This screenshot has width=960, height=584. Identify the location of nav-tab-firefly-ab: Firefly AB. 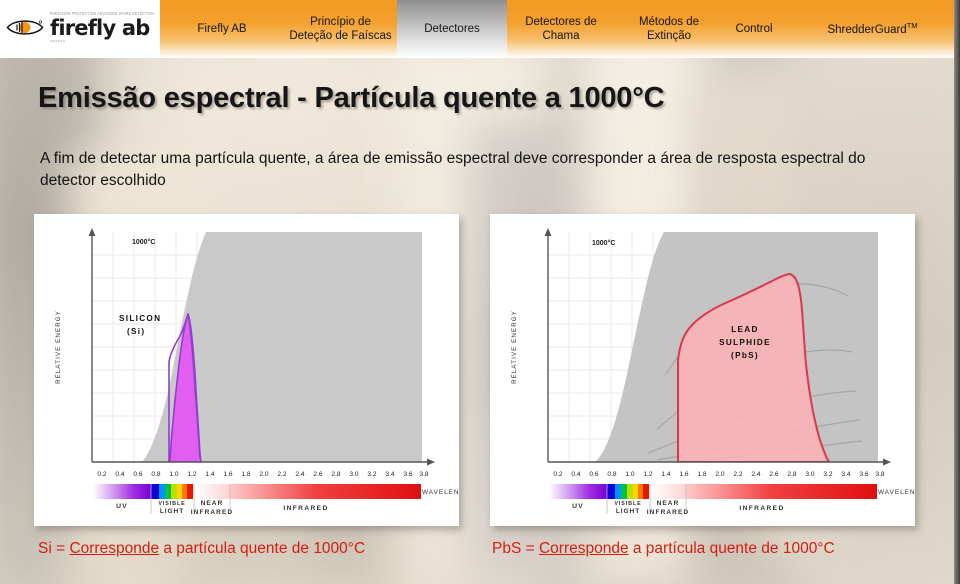
(222, 29).